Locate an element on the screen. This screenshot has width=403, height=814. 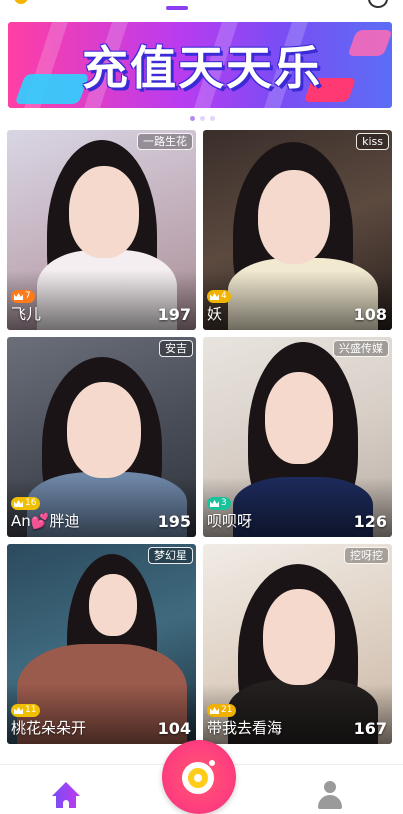
viewer-count: 197 is located at coordinates (174, 314).